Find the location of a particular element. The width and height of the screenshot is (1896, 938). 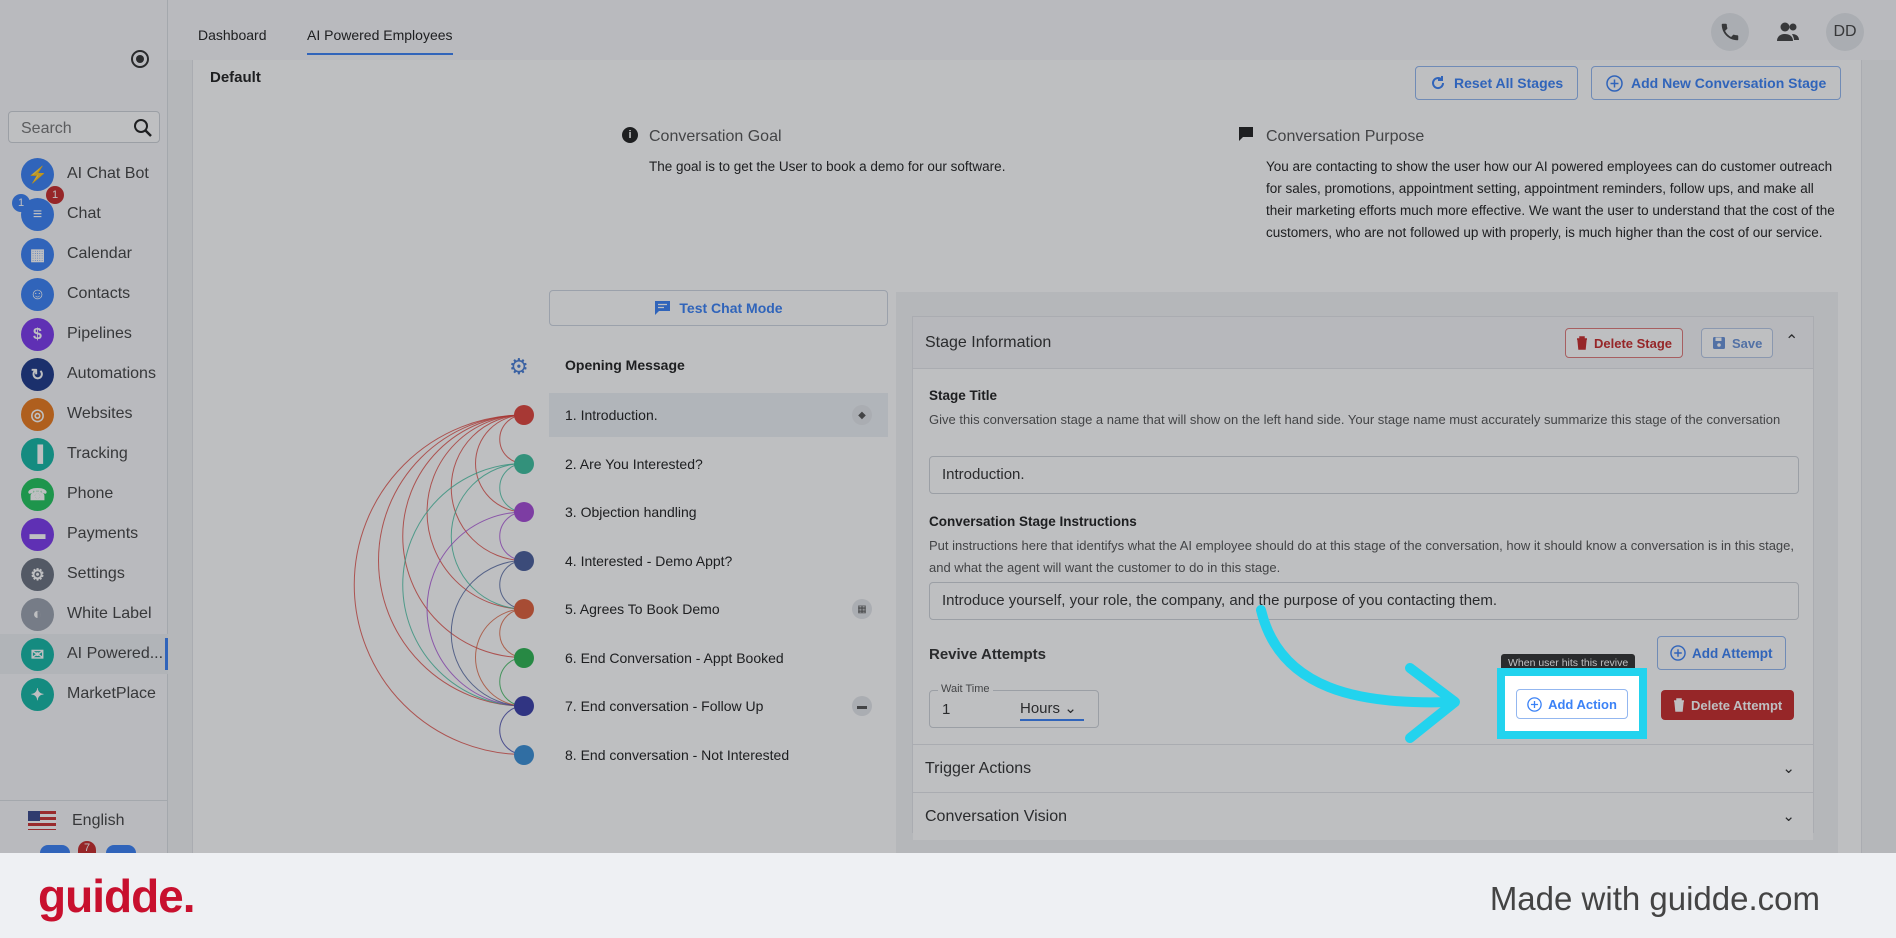

add-attempt-button: Add Attempt is located at coordinates (1721, 653).